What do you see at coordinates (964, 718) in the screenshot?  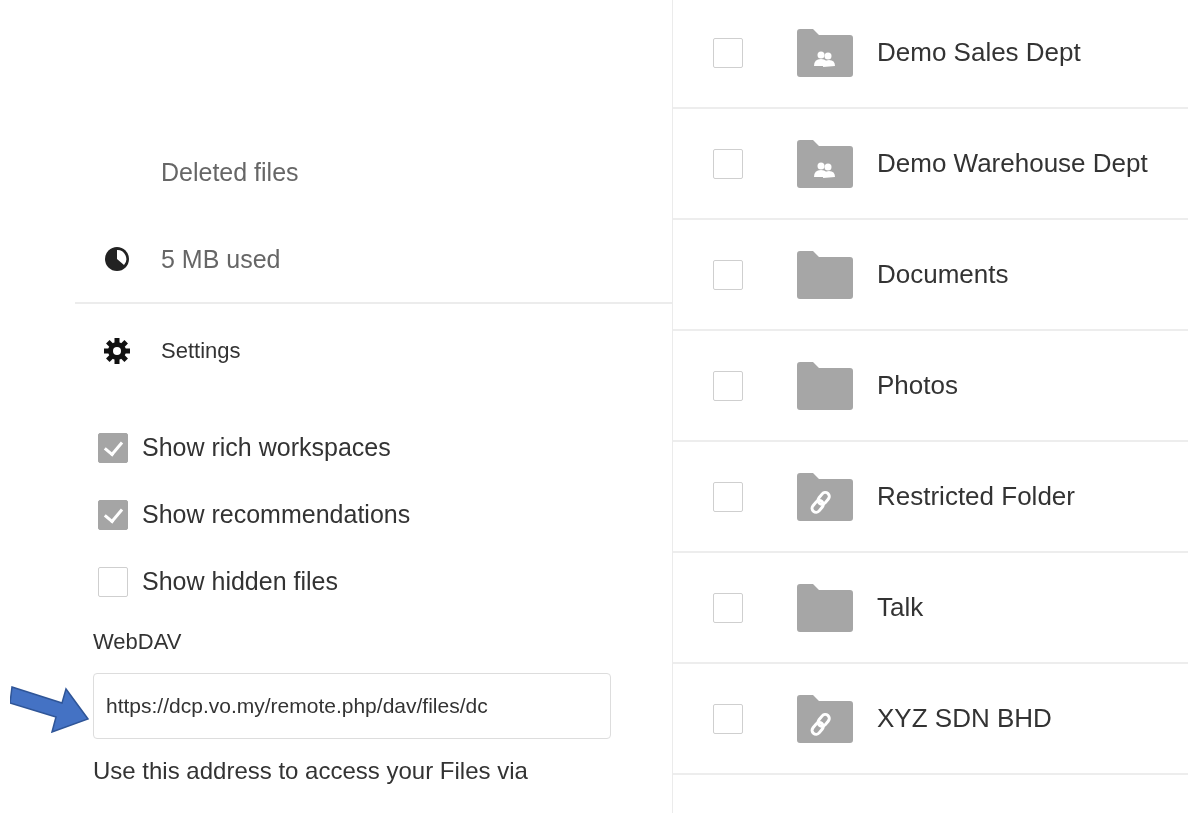 I see `file-name: XYZ SDN BHD` at bounding box center [964, 718].